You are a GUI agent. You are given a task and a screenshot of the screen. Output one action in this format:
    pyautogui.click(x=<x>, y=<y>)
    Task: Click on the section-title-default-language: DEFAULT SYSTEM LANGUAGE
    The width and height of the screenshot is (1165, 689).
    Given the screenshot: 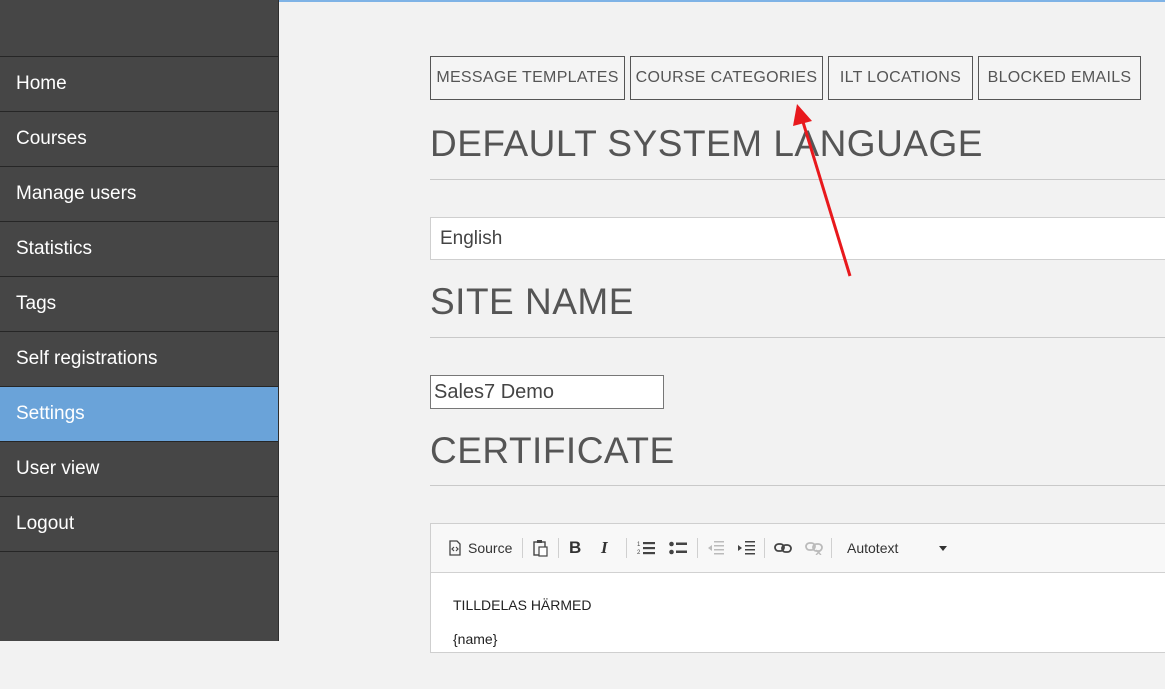 What is the action you would take?
    pyautogui.click(x=706, y=143)
    